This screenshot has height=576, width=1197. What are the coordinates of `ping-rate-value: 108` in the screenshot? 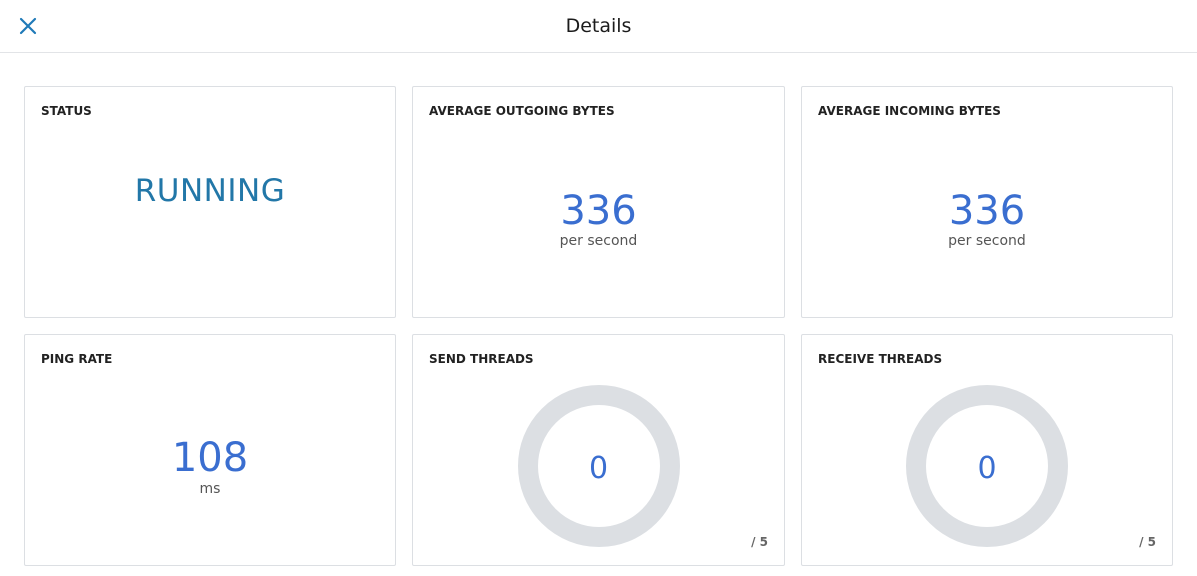 It's located at (210, 458).